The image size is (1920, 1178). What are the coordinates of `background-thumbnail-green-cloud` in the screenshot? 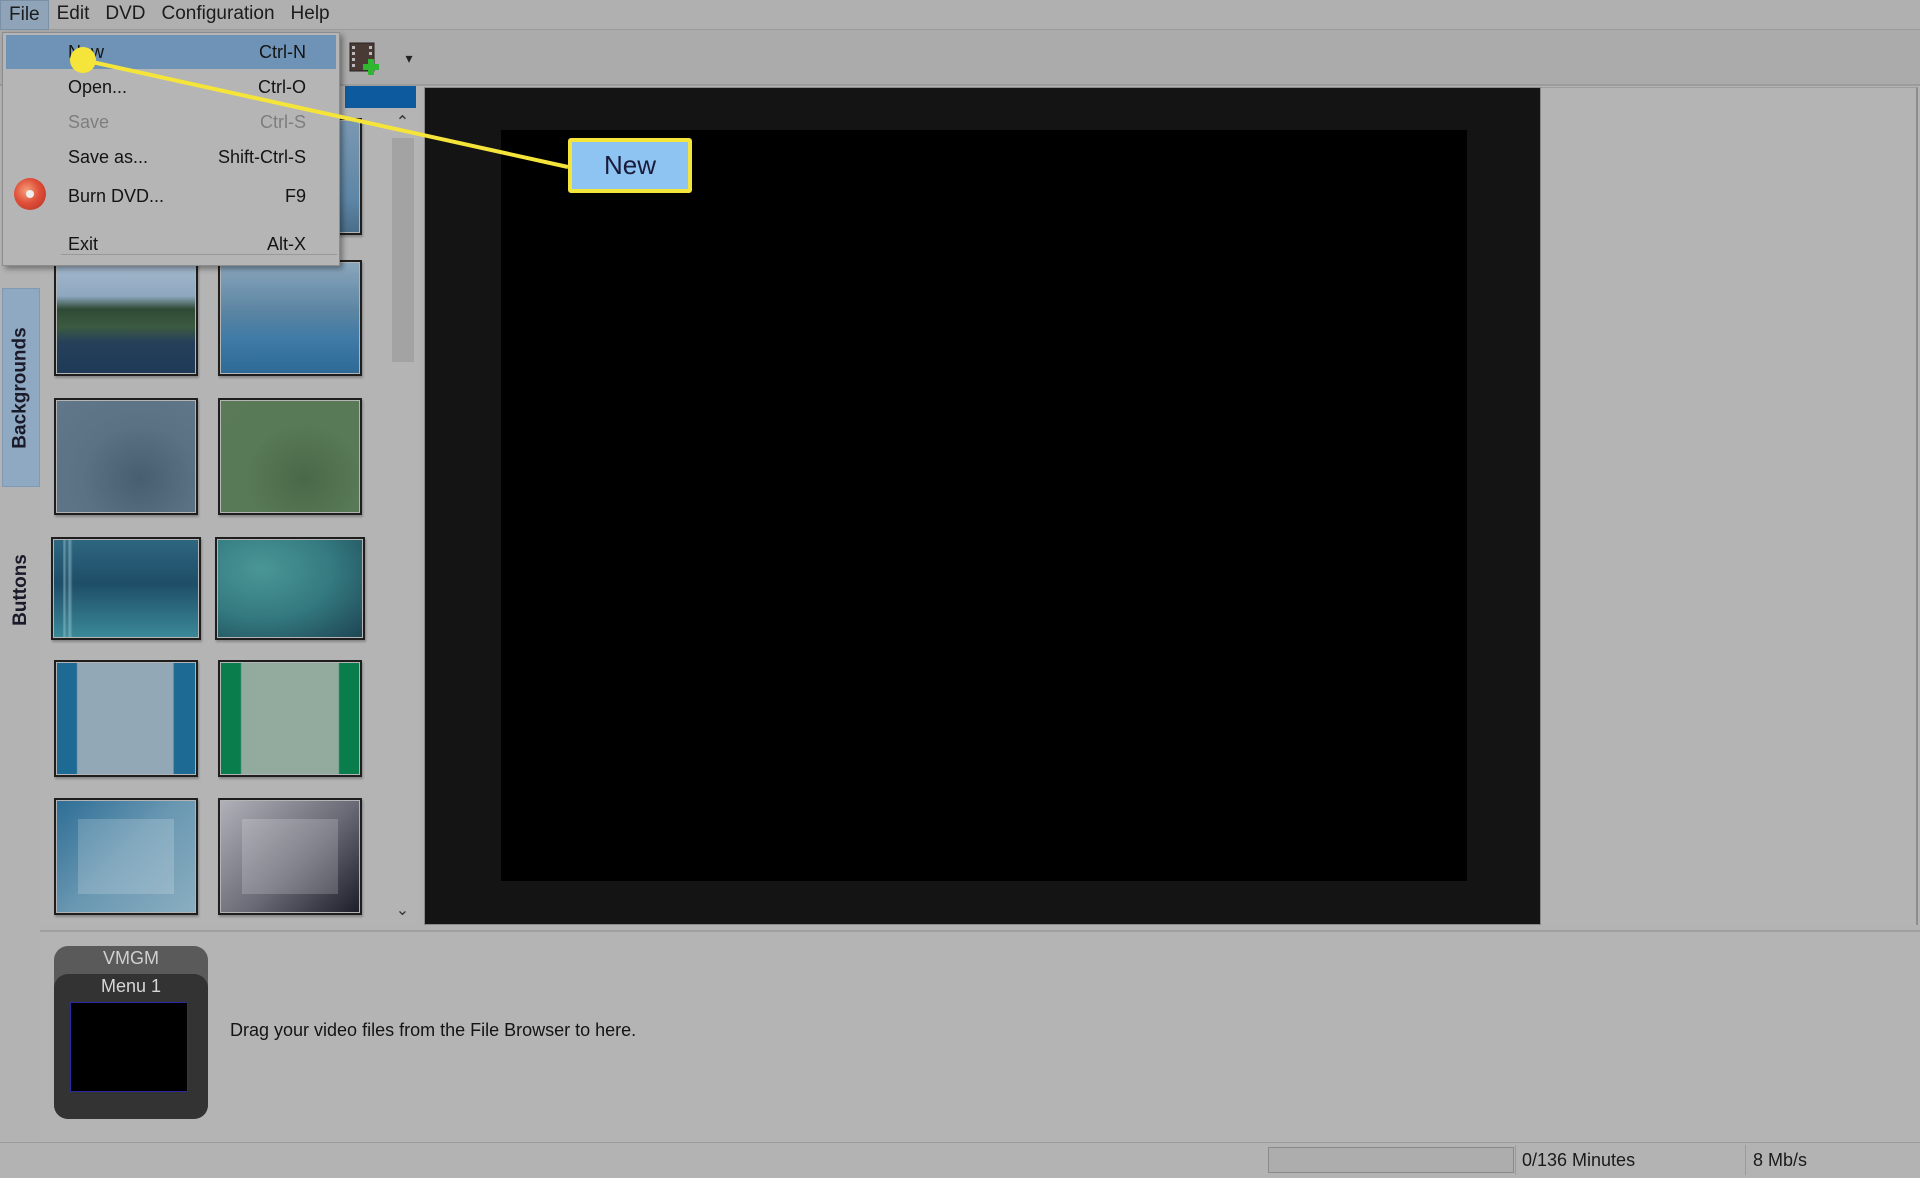 It's located at (290, 456).